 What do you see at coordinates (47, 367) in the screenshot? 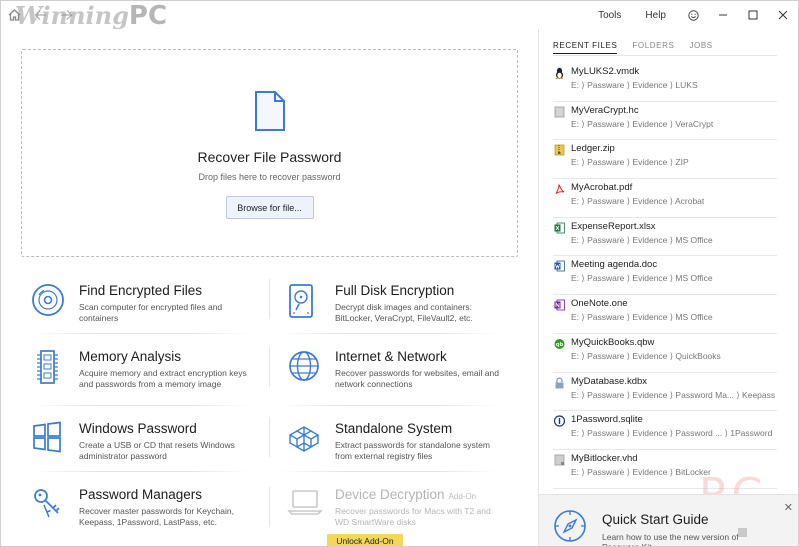
I see `memory-chip-icon` at bounding box center [47, 367].